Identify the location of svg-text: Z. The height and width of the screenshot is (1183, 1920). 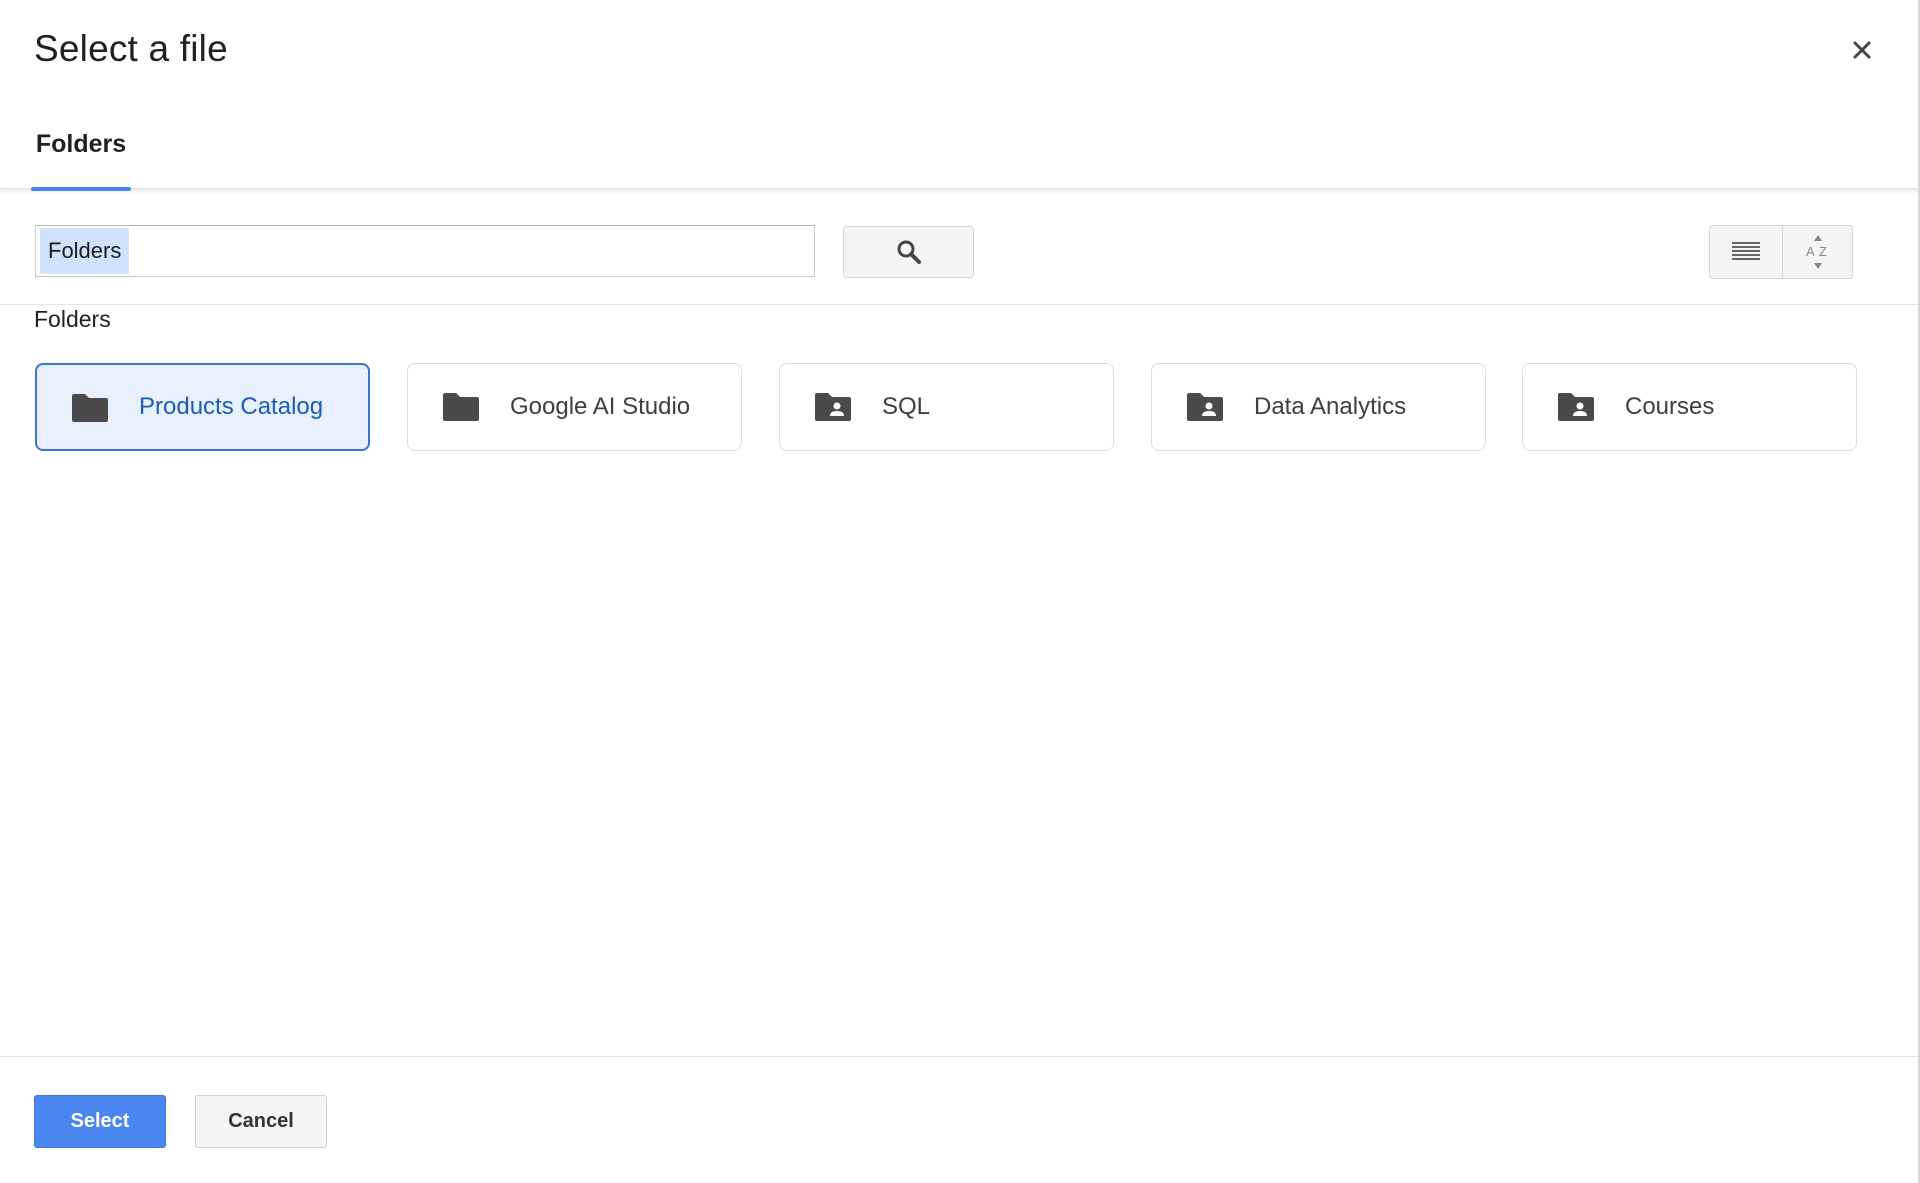
(1823, 251).